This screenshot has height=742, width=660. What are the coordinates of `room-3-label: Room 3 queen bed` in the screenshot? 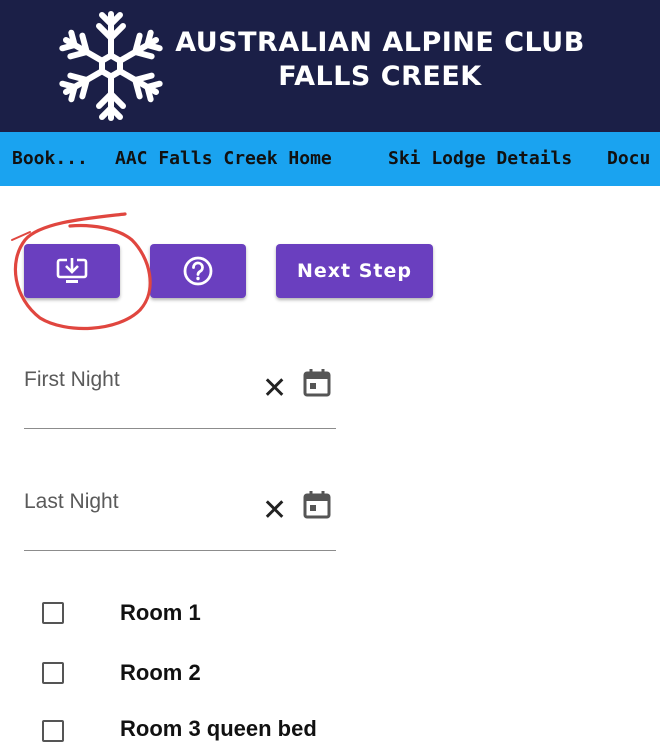 It's located at (218, 728).